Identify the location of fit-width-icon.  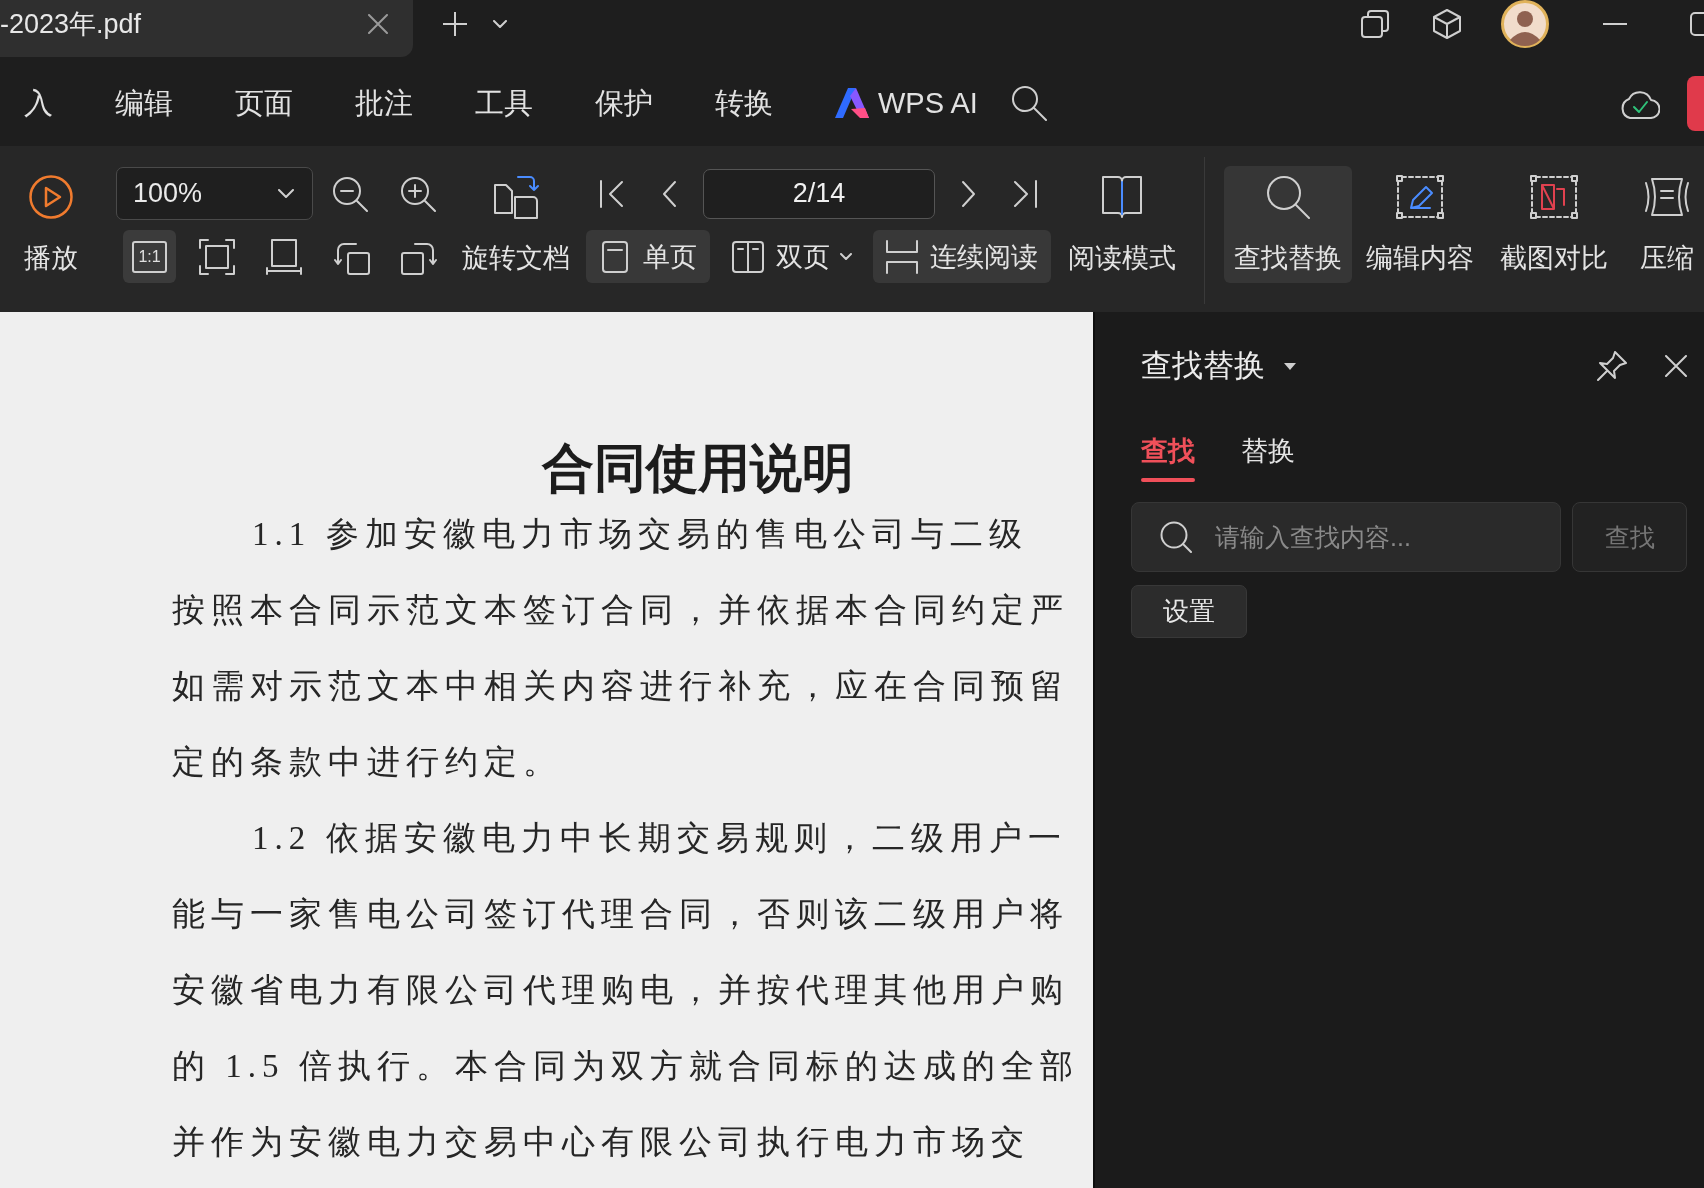
(283, 256).